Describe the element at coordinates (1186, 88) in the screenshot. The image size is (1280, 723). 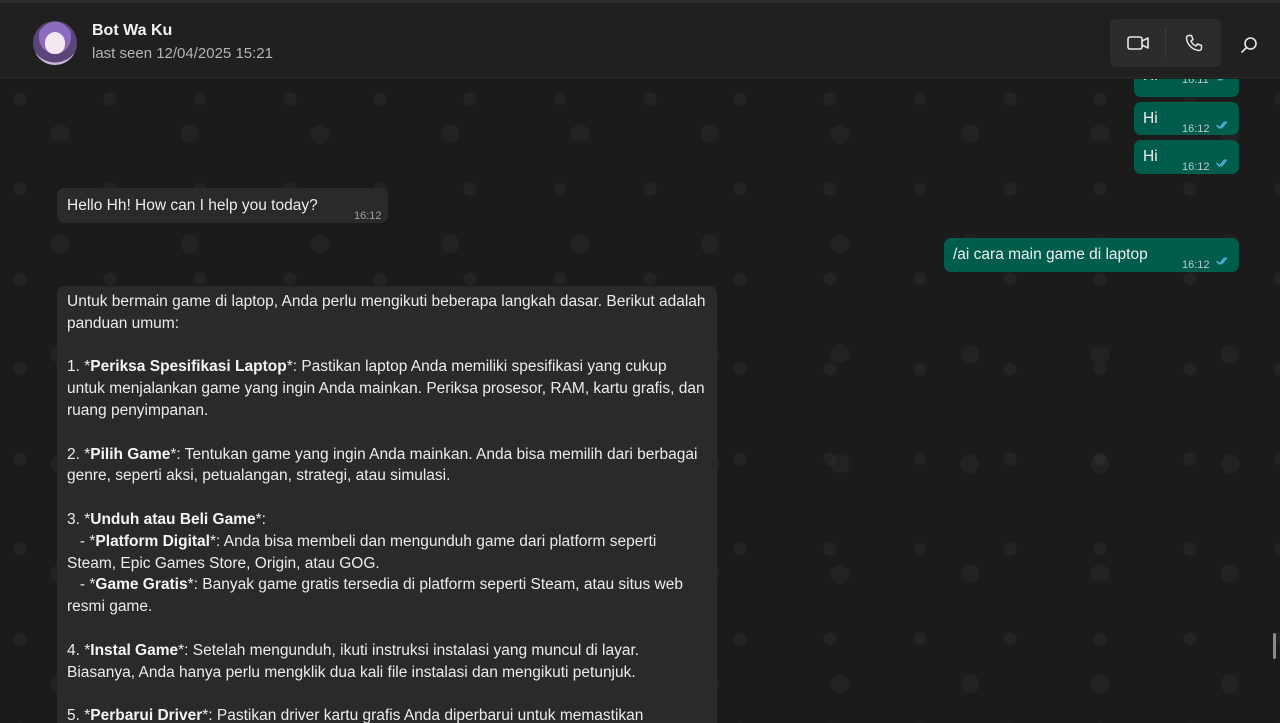
I see `outgoing-message: Hi 16:11` at that location.